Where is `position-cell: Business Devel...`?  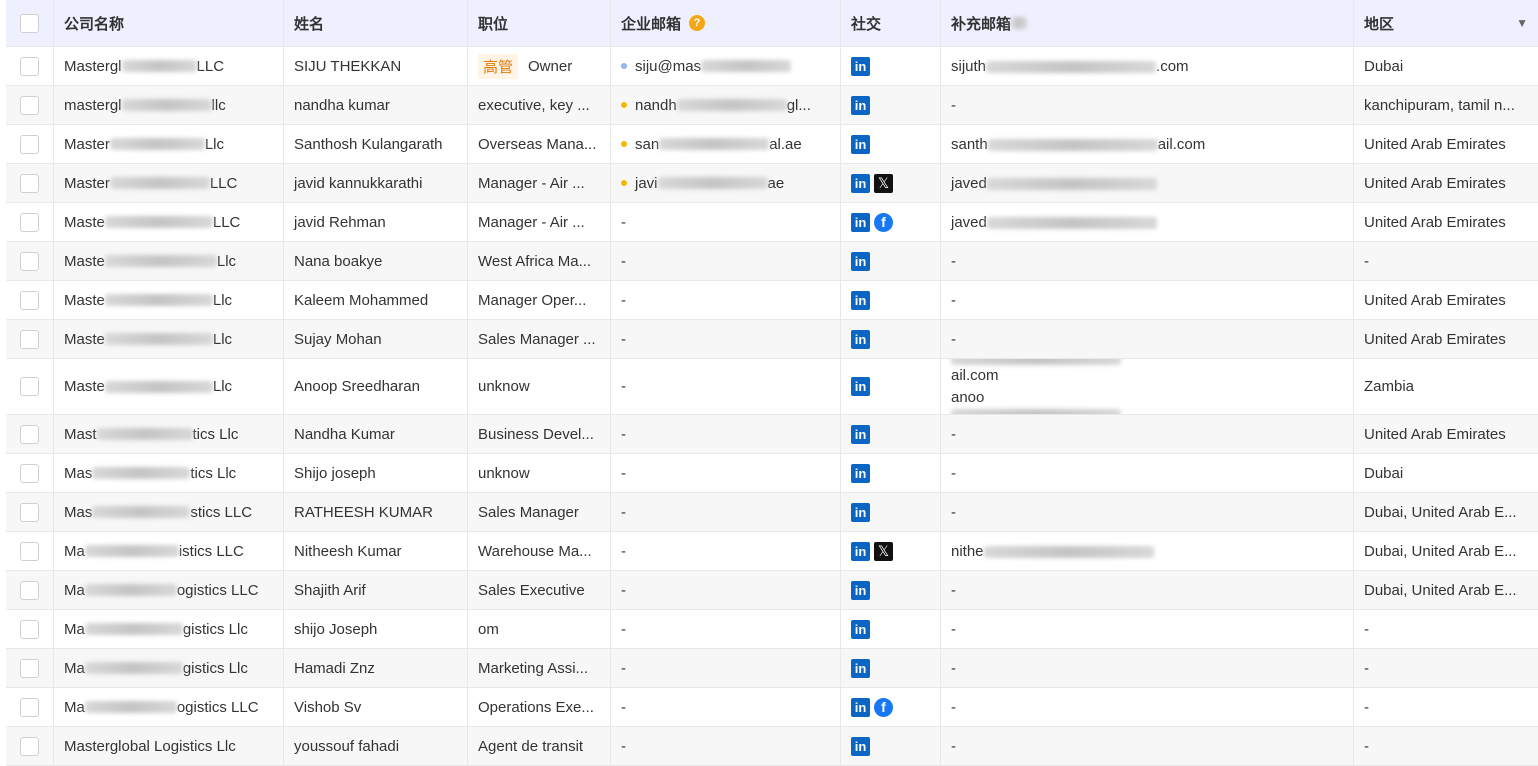
position-cell: Business Devel... is located at coordinates (539, 434).